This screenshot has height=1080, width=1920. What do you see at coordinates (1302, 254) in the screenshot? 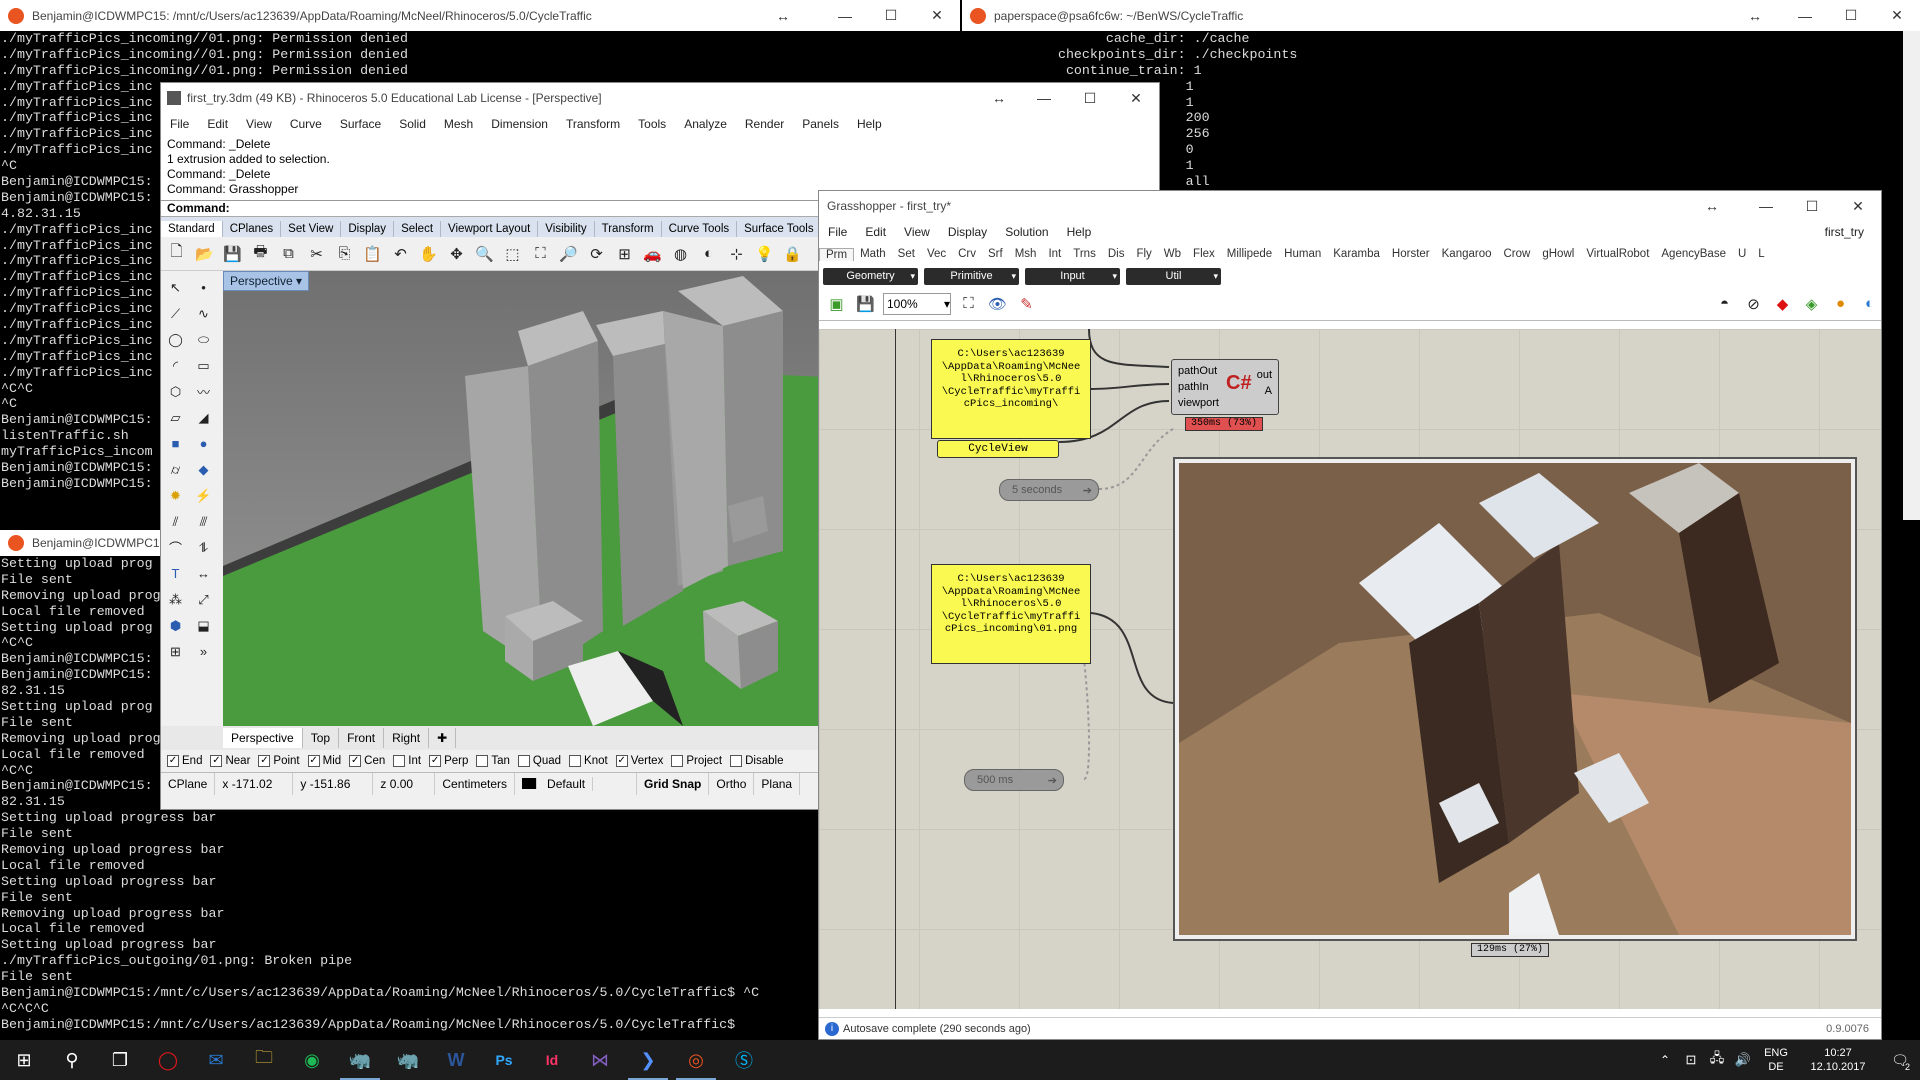
I see `gh-tab-human: Human` at bounding box center [1302, 254].